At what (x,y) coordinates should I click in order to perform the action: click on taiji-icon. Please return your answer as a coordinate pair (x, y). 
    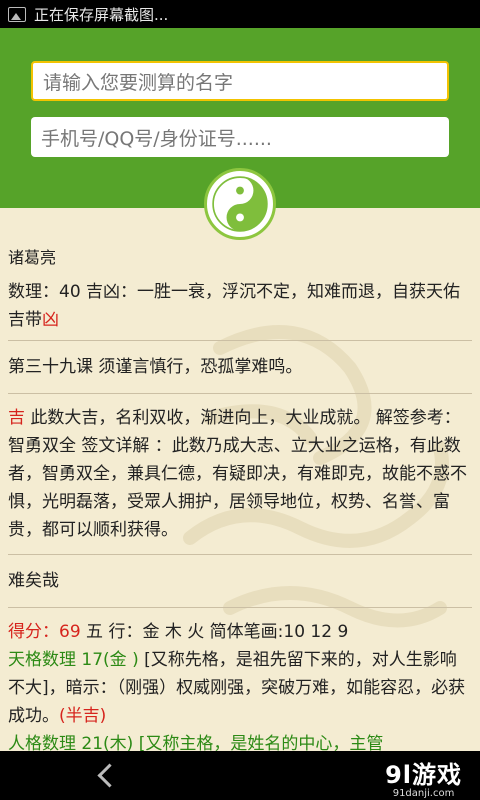
    Looking at the image, I should click on (240, 204).